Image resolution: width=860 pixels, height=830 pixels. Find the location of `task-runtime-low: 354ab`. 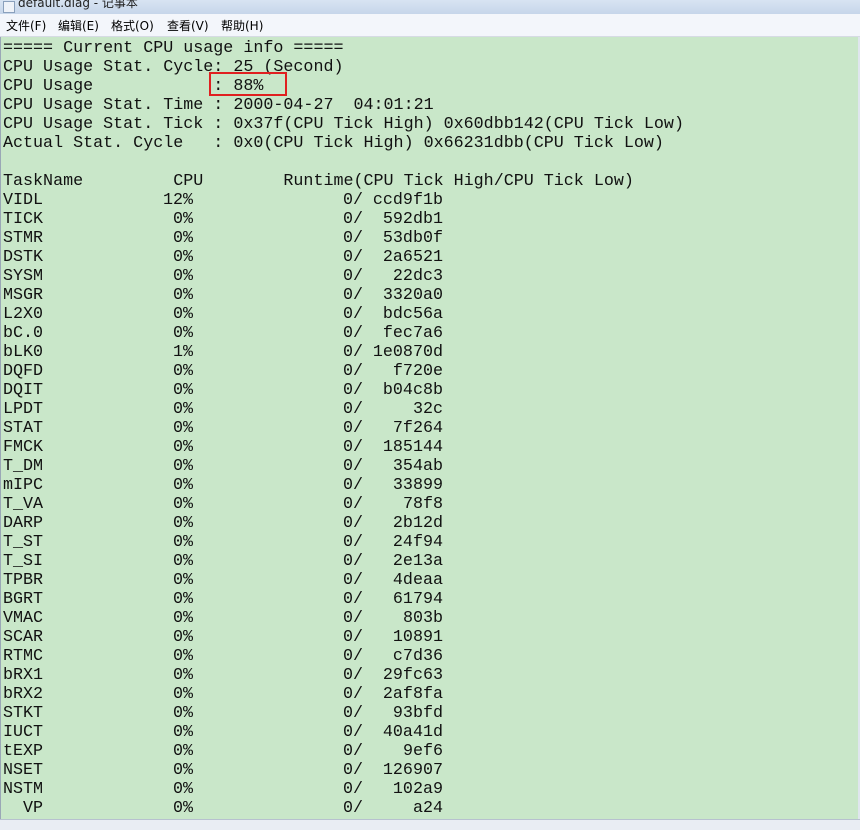

task-runtime-low: 354ab is located at coordinates (417, 466).